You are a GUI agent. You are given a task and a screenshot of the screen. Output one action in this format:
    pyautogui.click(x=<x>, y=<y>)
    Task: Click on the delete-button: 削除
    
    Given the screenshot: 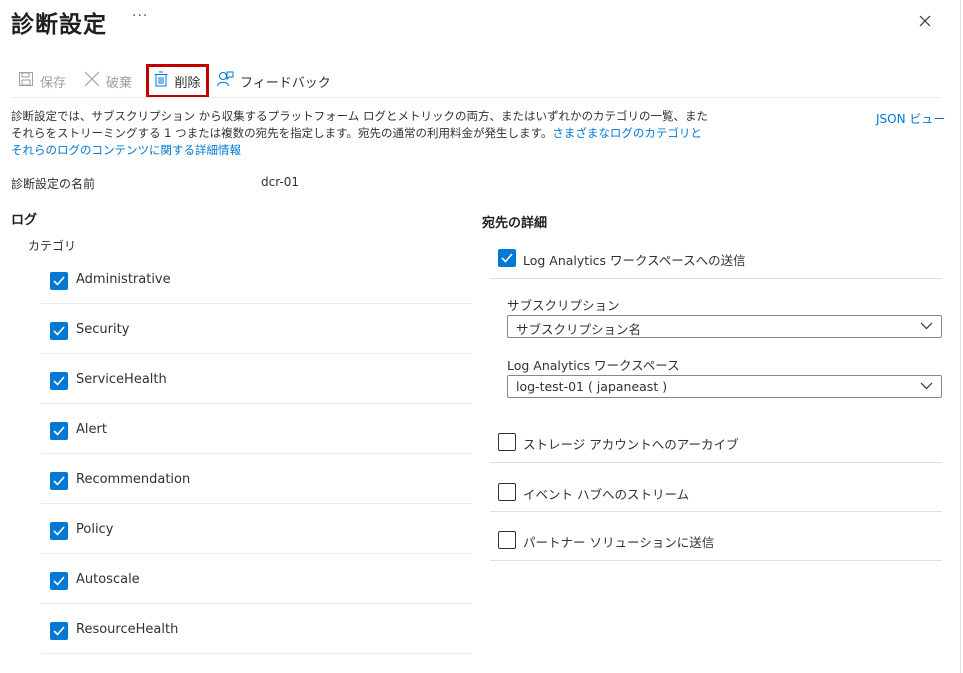 What is the action you would take?
    pyautogui.click(x=177, y=81)
    